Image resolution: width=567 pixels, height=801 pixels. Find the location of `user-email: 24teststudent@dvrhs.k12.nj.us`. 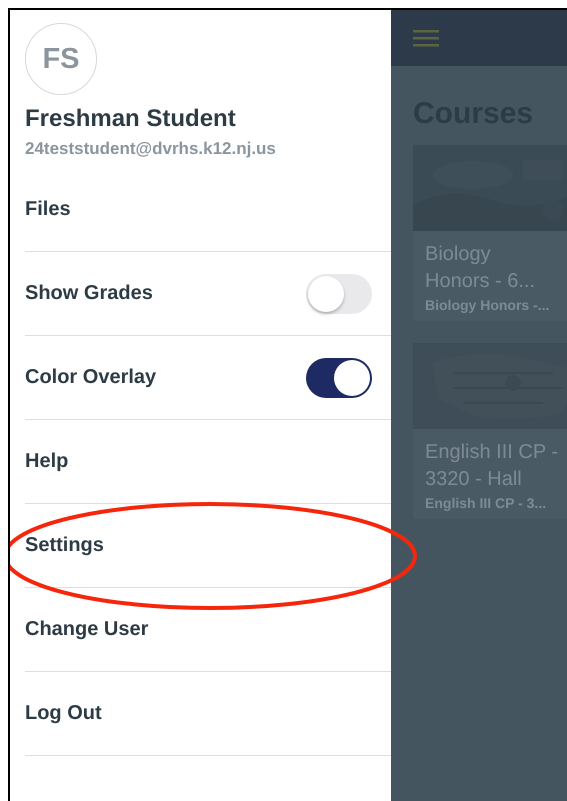

user-email: 24teststudent@dvrhs.k12.nj.us is located at coordinates (151, 149).